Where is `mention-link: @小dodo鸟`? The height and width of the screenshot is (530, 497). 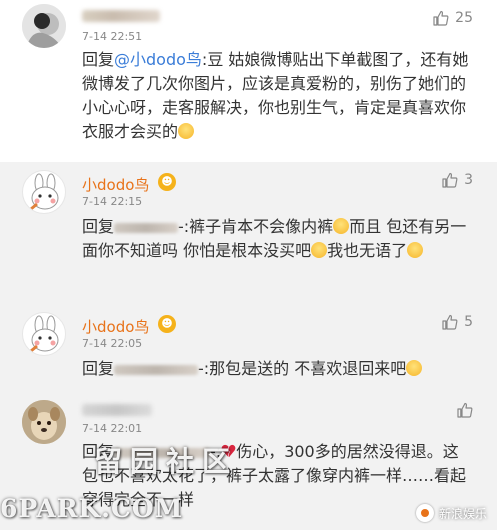 mention-link: @小dodo鸟 is located at coordinates (158, 59).